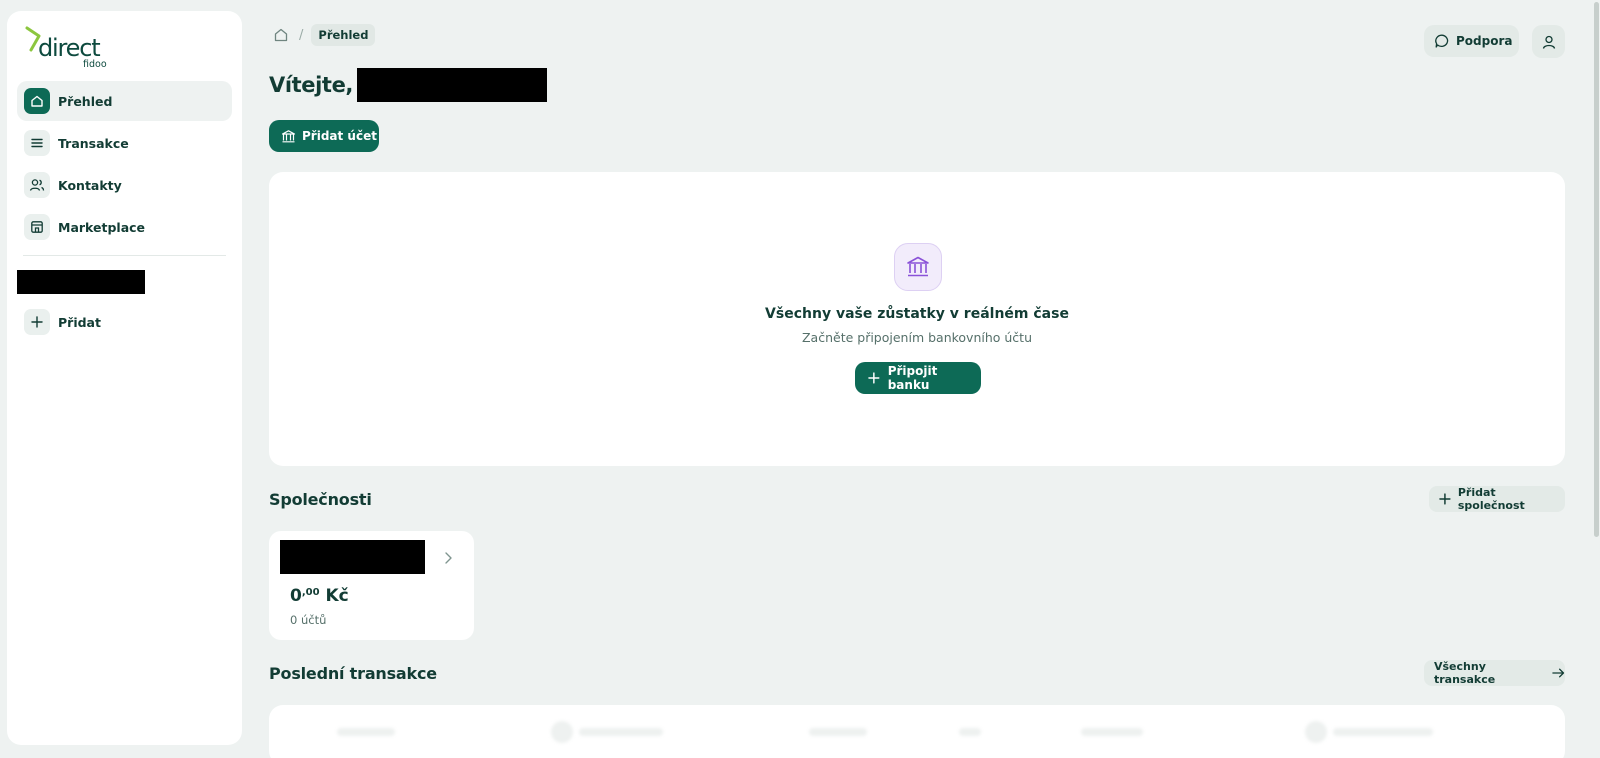 The height and width of the screenshot is (758, 1600). Describe the element at coordinates (1484, 41) in the screenshot. I see `support-label: Podpora` at that location.